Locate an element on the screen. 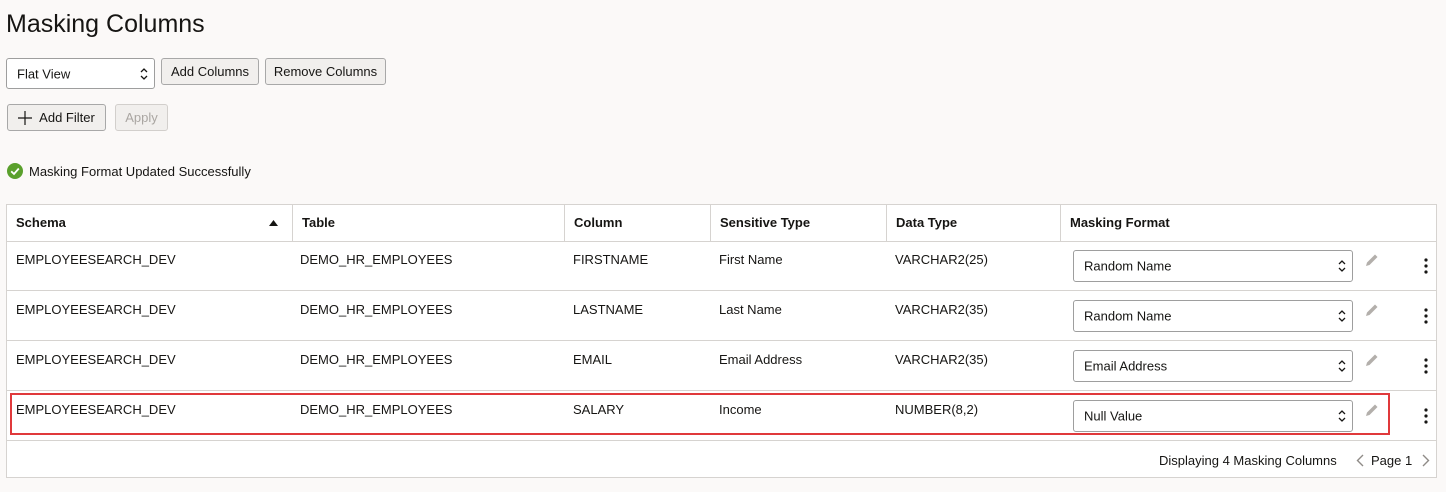 This screenshot has width=1446, height=492. pagination-page: Page 1 is located at coordinates (1392, 460).